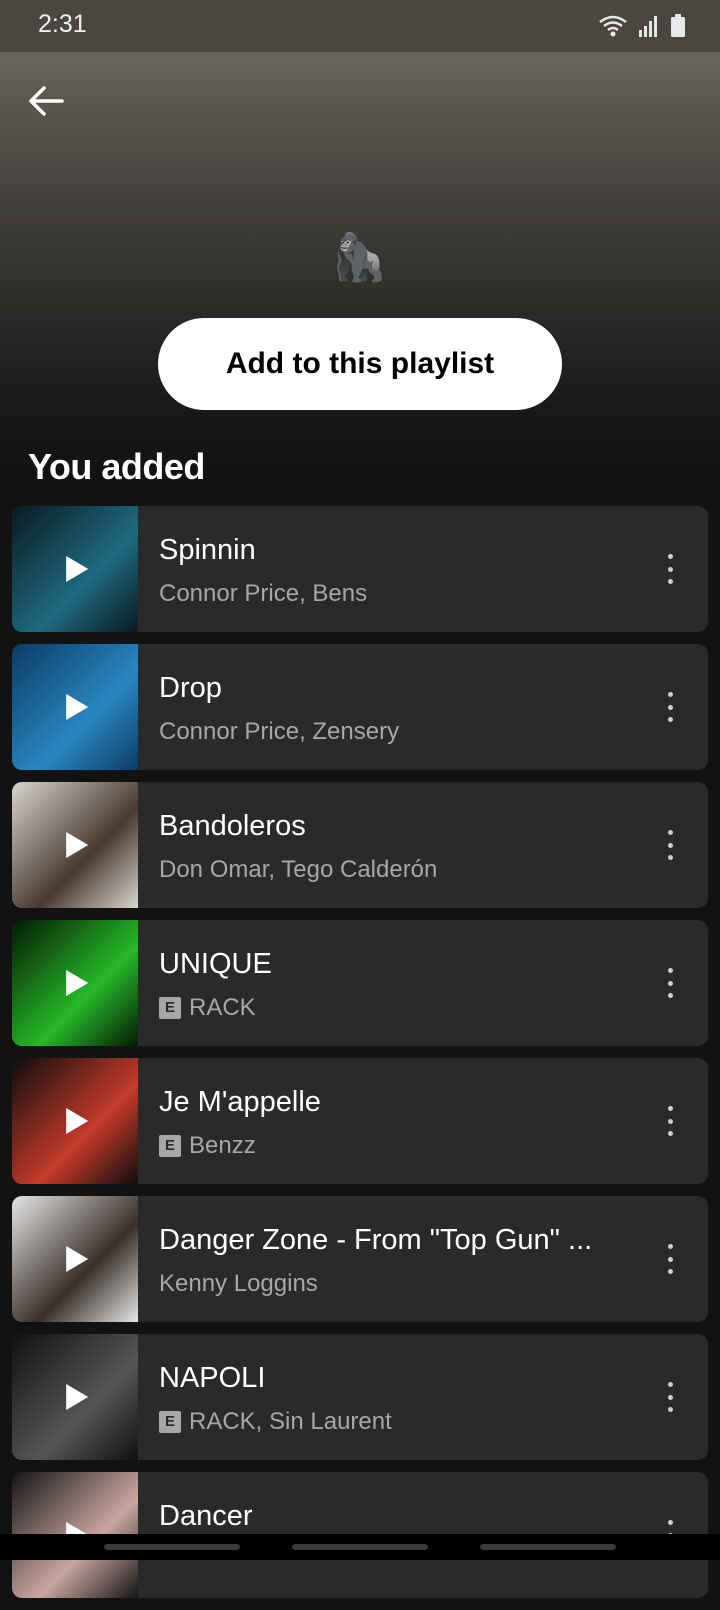 Image resolution: width=720 pixels, height=1610 pixels. I want to click on track-artist-line: Connor Price, Zensery, so click(279, 732).